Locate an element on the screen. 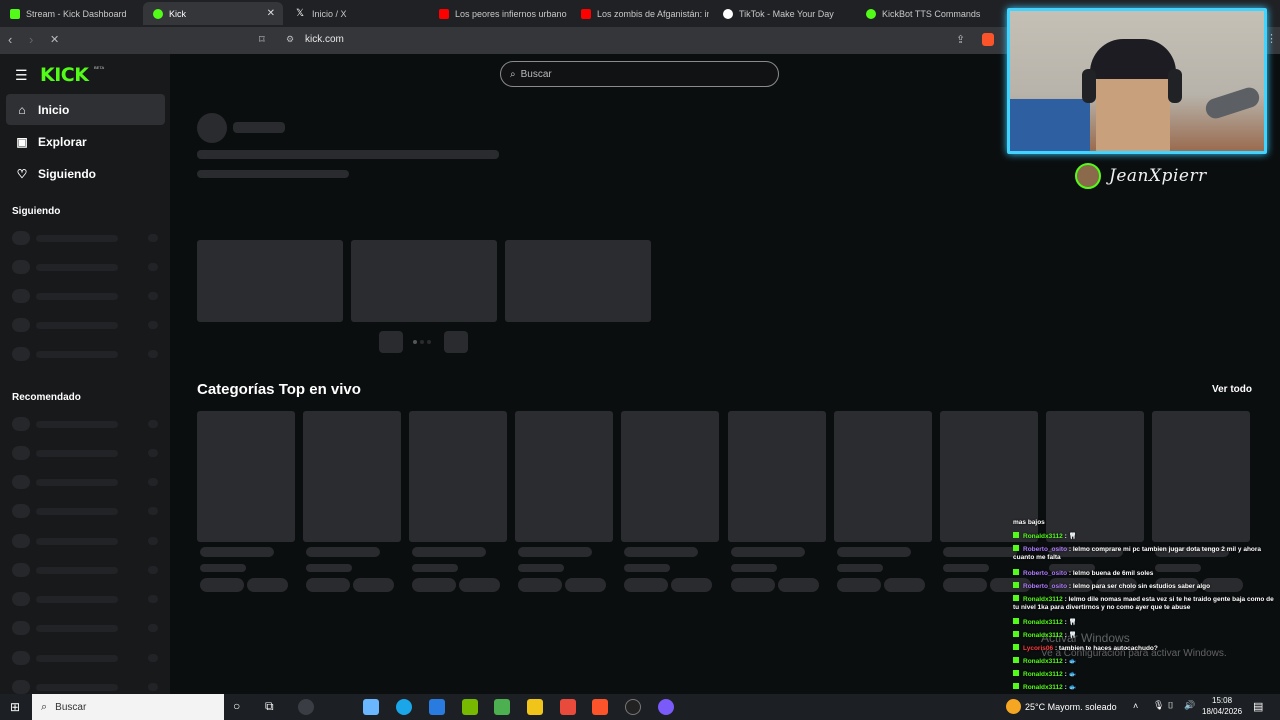 This screenshot has height=720, width=1280. obs-icon is located at coordinates (633, 707).